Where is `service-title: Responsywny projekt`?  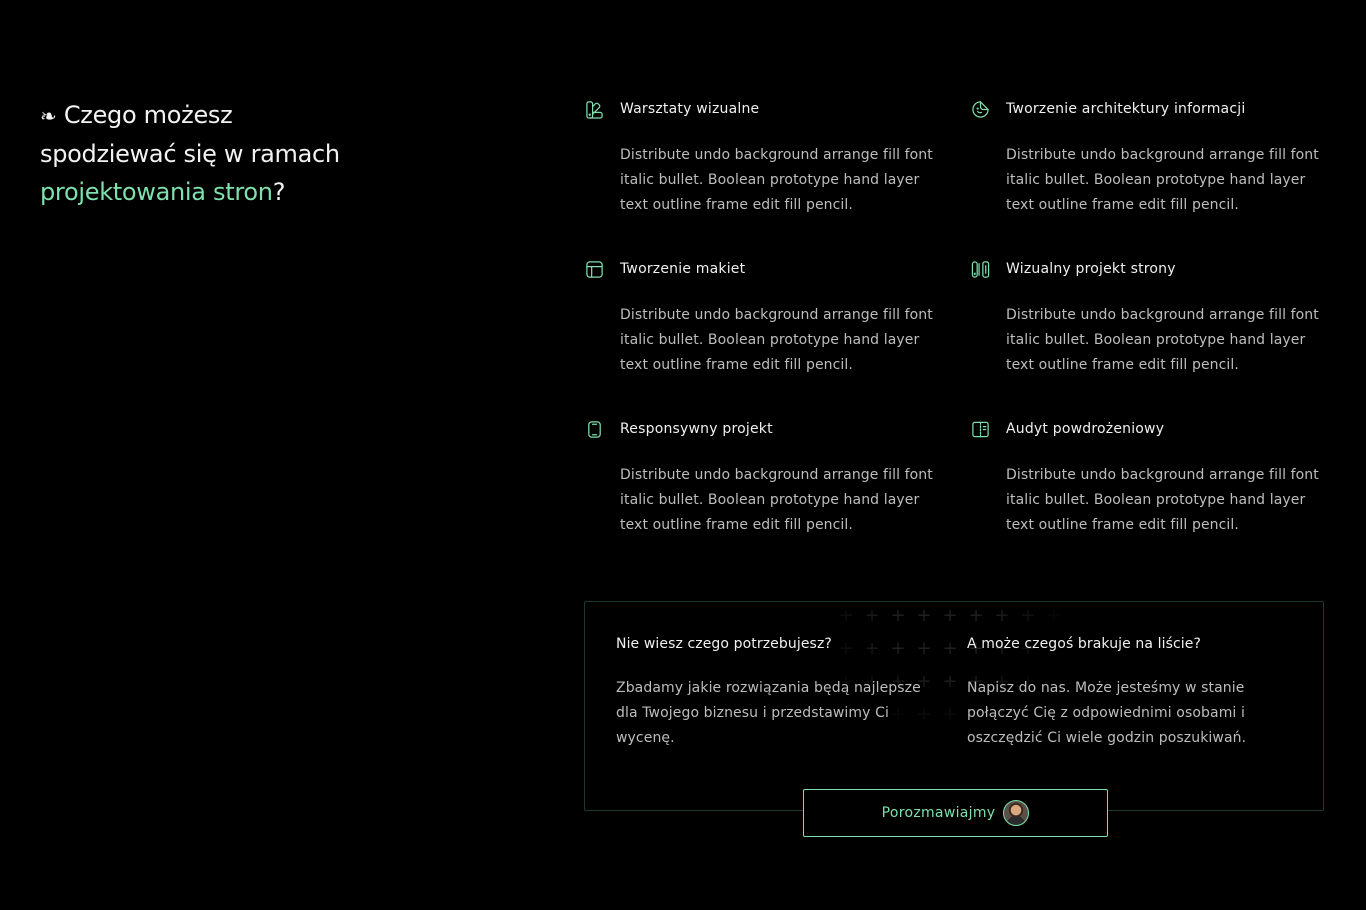
service-title: Responsywny projekt is located at coordinates (696, 429).